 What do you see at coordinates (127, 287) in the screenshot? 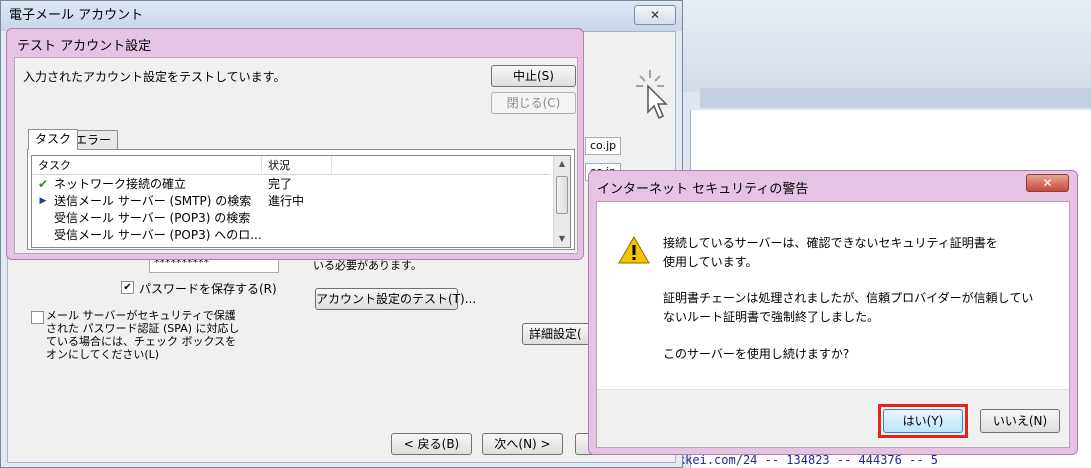
I see `save-password-checkbox: ✔` at bounding box center [127, 287].